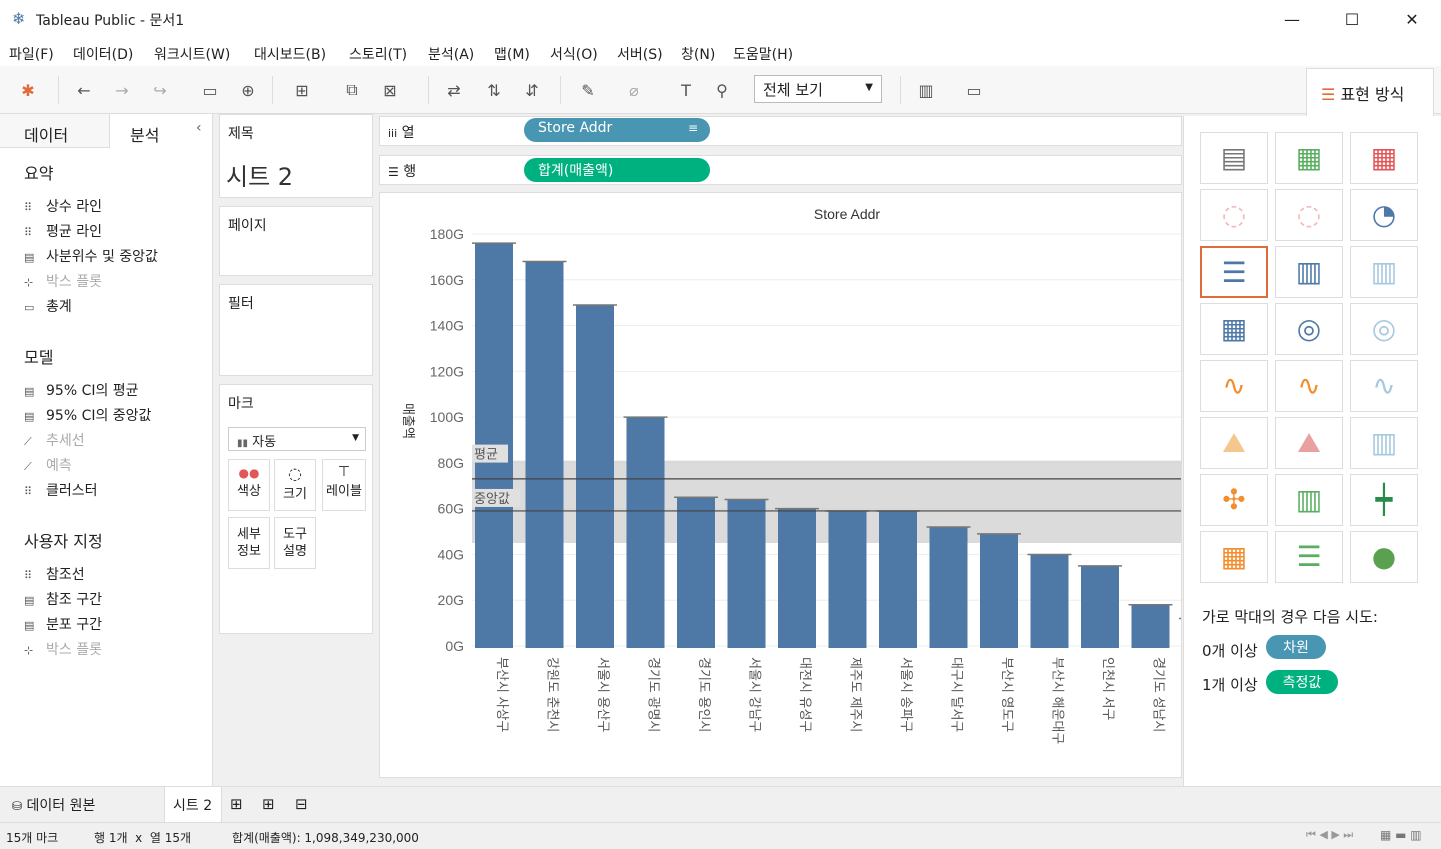 The width and height of the screenshot is (1441, 849). Describe the element at coordinates (634, 90) in the screenshot. I see `attach-icon: ⌀` at that location.